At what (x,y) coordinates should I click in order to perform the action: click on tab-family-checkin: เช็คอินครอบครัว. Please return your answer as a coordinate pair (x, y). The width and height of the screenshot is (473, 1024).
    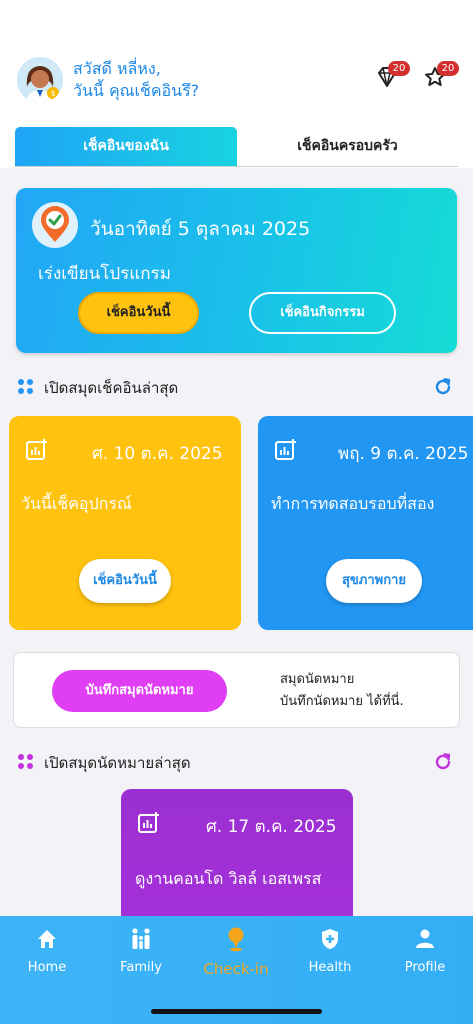
    Looking at the image, I should click on (347, 146).